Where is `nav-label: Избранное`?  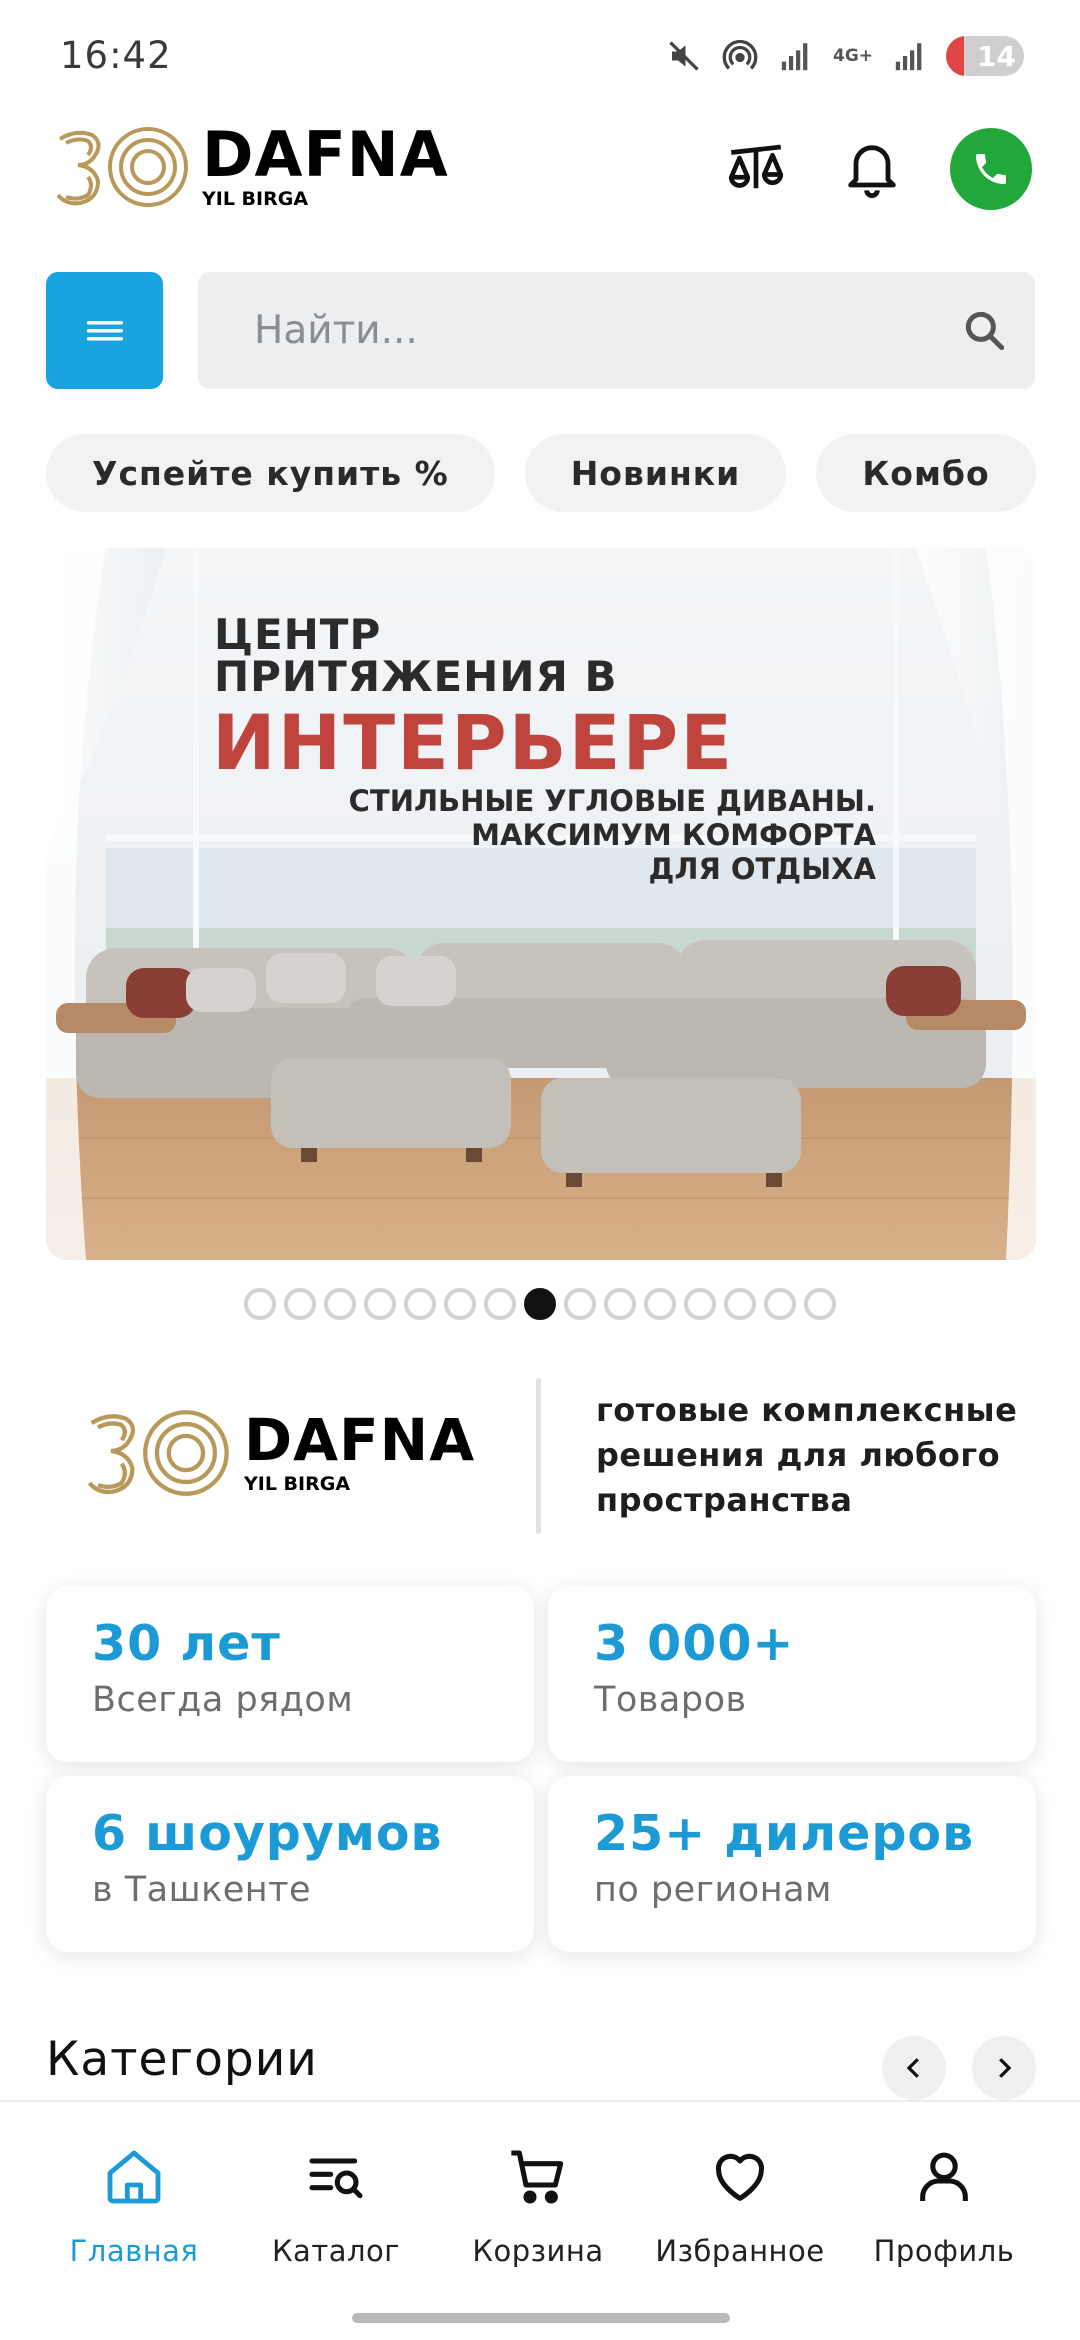
nav-label: Избранное is located at coordinates (740, 2251).